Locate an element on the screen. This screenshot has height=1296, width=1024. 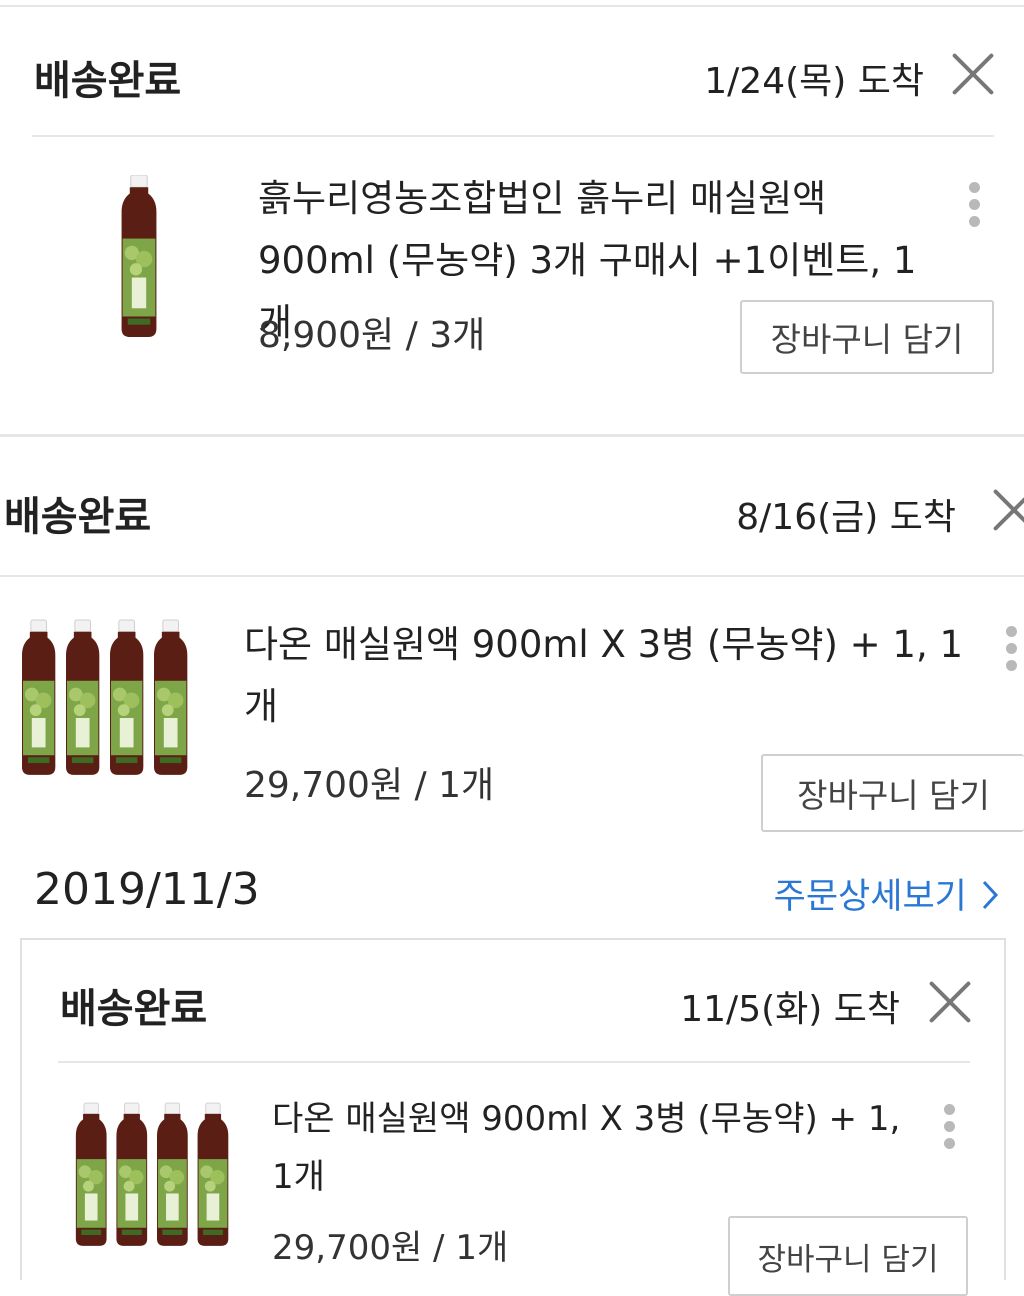
arrival-date: 1/24(목) 도착 is located at coordinates (814, 81).